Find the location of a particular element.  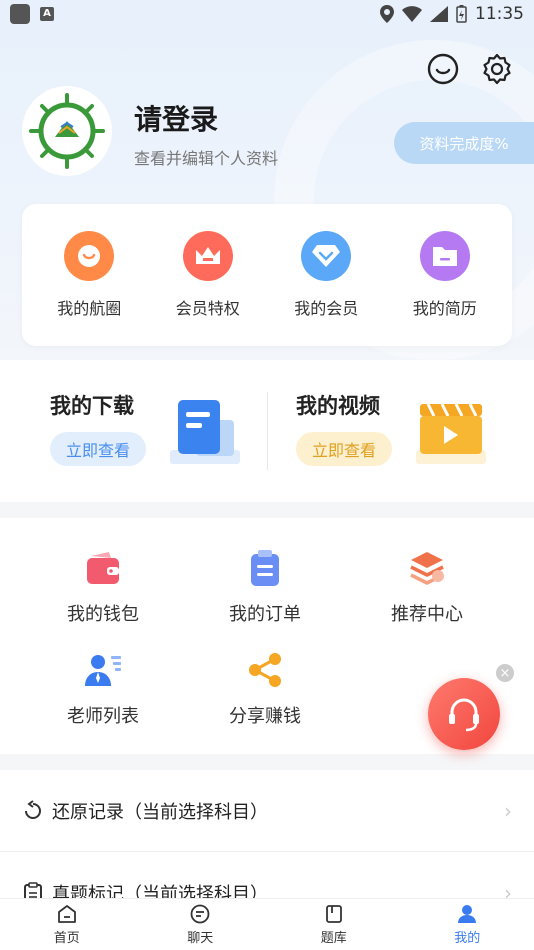

profile-completion-button: 资料完成度% is located at coordinates (464, 143).